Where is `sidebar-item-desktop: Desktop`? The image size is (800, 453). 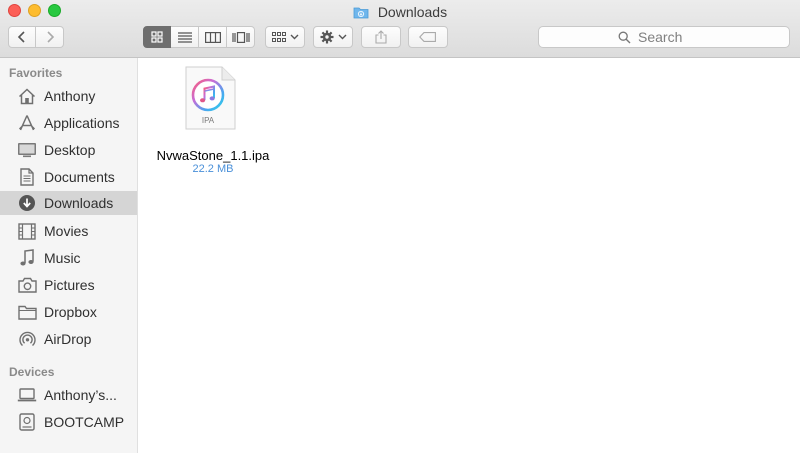 sidebar-item-desktop: Desktop is located at coordinates (68, 150).